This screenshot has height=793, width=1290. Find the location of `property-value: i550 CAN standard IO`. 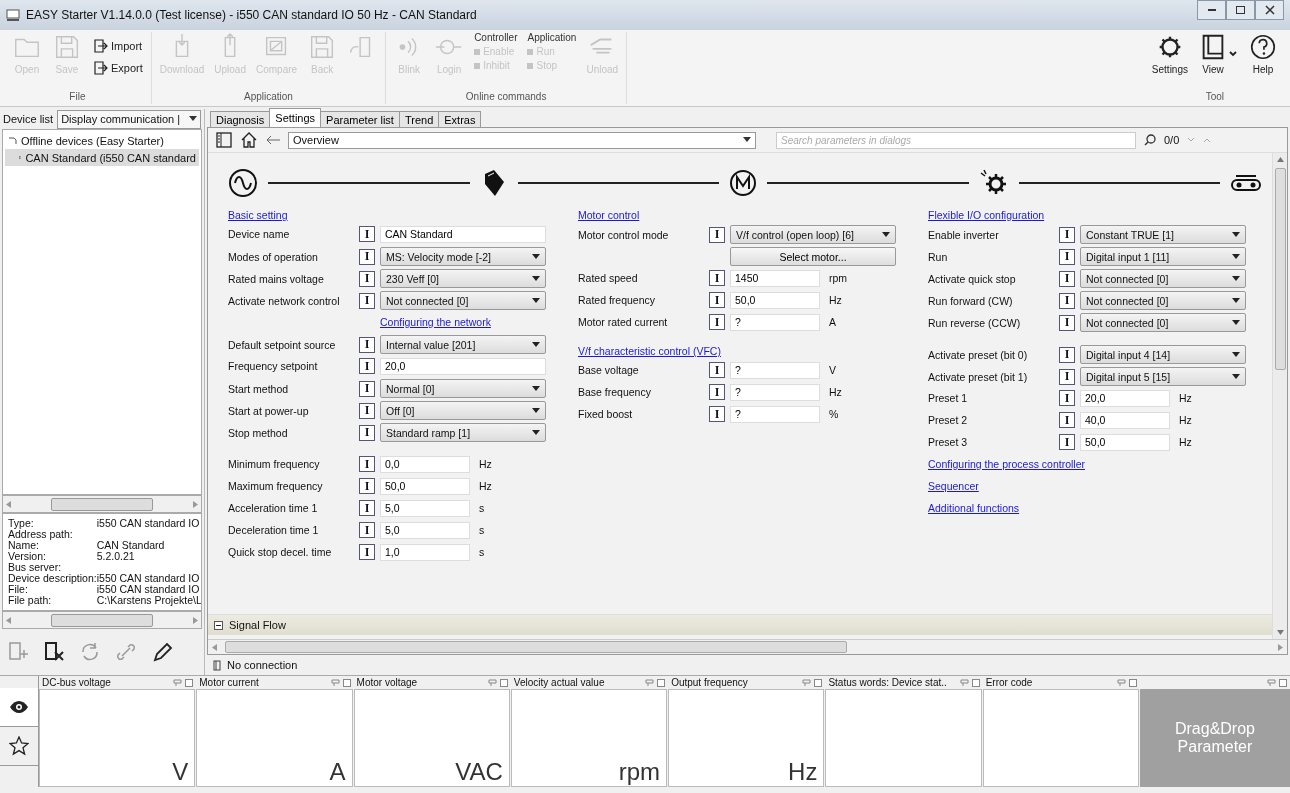

property-value: i550 CAN standard IO is located at coordinates (148, 523).